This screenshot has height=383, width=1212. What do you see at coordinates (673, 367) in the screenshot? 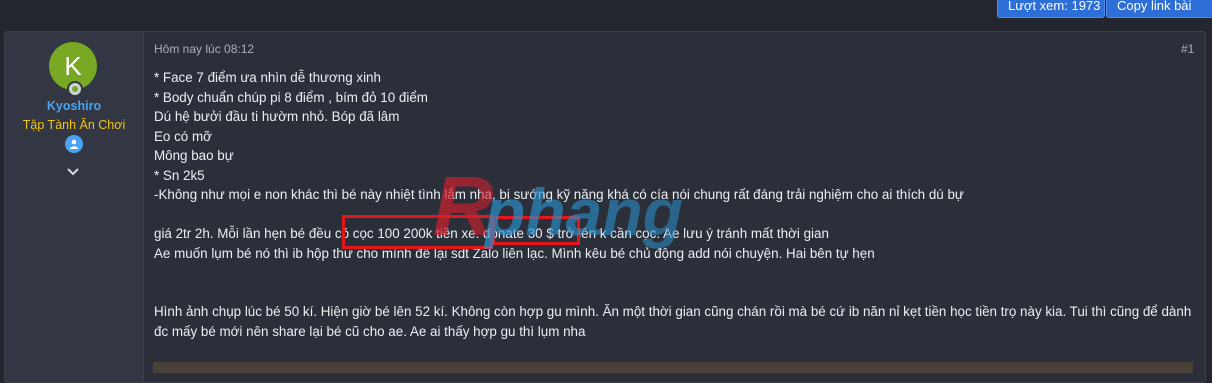
I see `post-image-preview` at bounding box center [673, 367].